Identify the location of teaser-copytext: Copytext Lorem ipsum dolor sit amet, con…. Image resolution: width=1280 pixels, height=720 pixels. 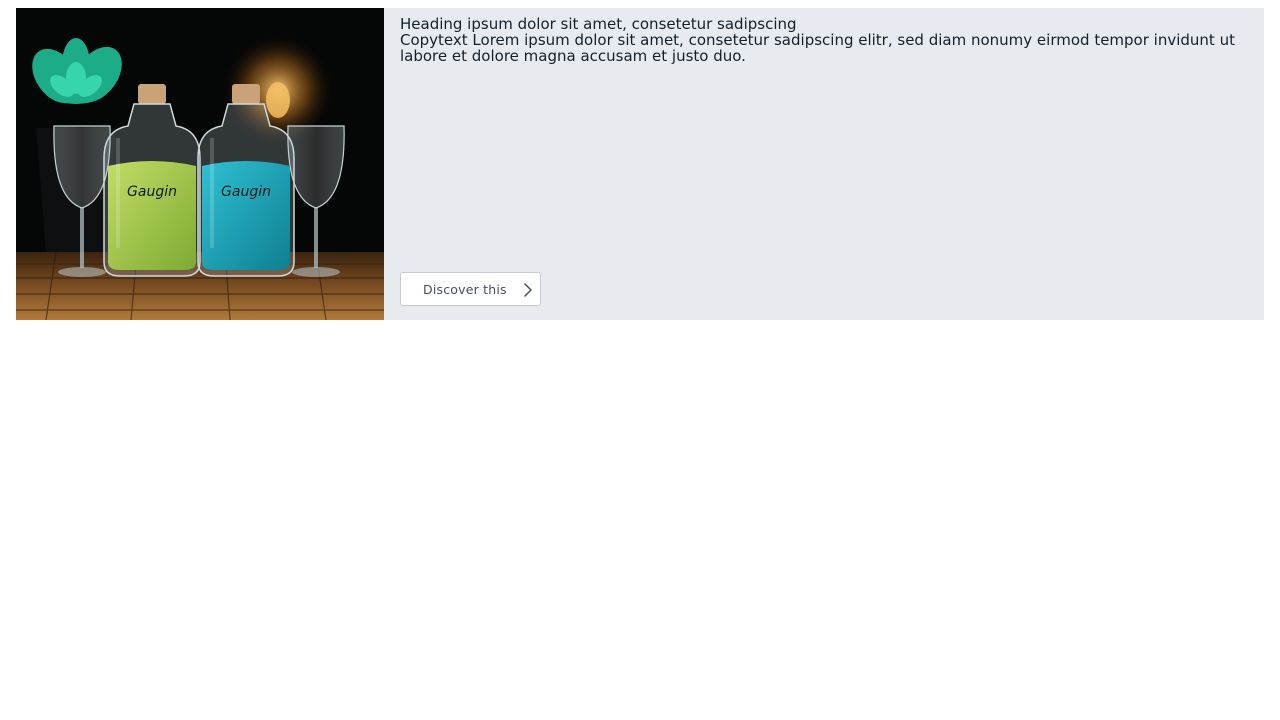
(817, 48).